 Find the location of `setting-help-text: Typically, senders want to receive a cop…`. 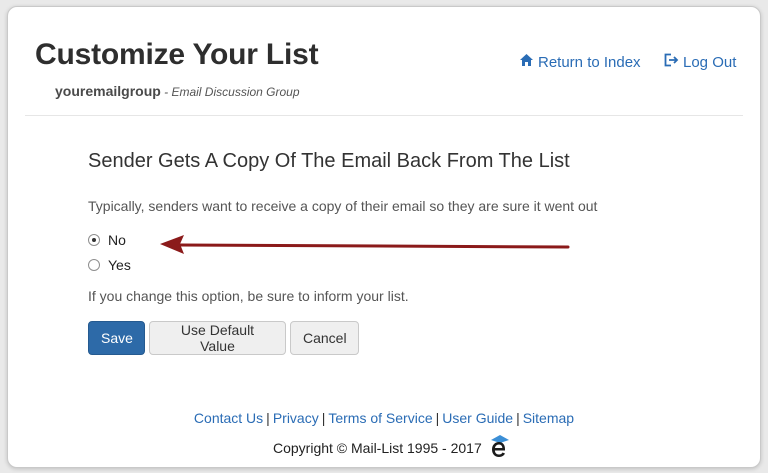

setting-help-text: Typically, senders want to receive a cop… is located at coordinates (343, 206).